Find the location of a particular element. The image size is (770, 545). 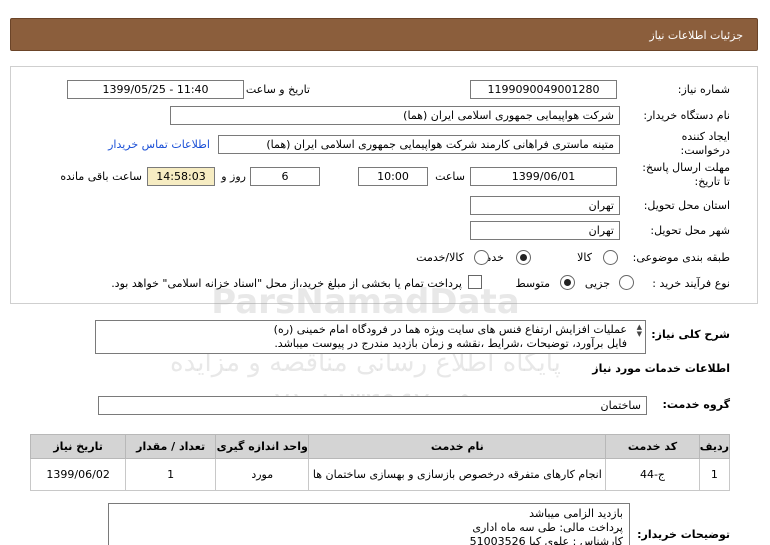

notes-line1: بازدید الزامی میباشد is located at coordinates (576, 513).